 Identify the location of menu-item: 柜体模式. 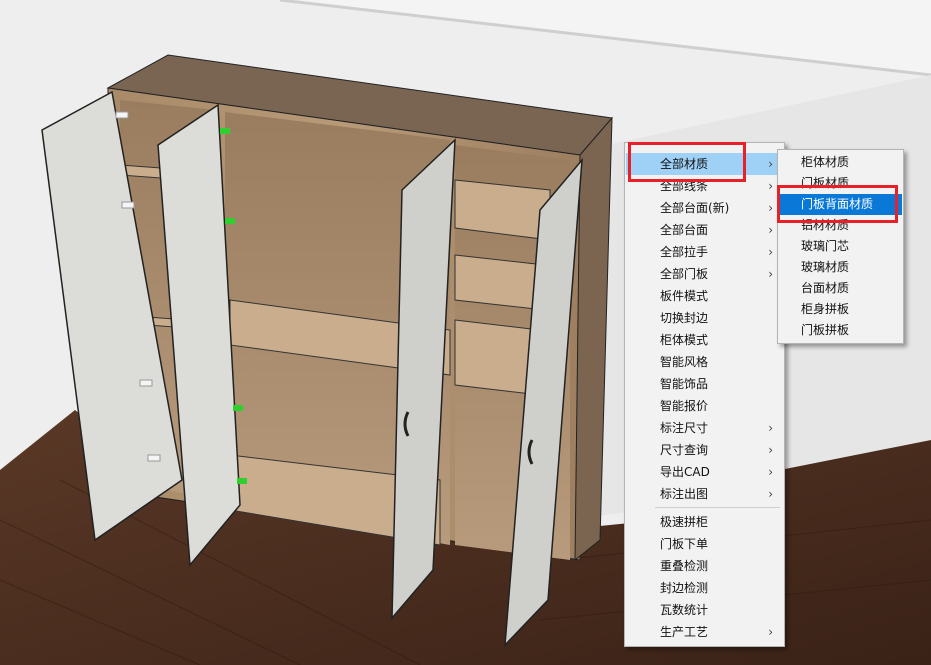
(704, 340).